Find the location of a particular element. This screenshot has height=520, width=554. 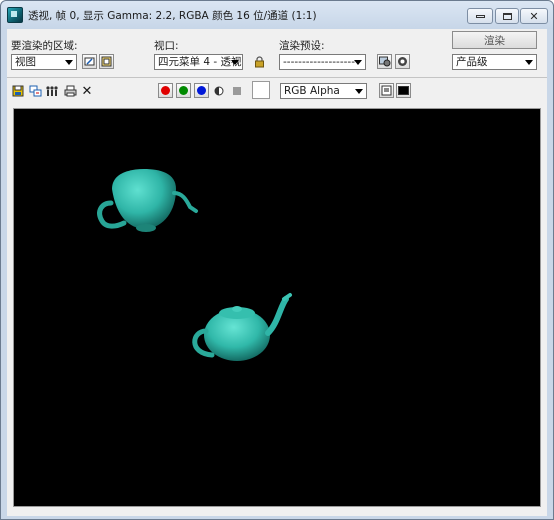

minimize-button is located at coordinates (480, 16).